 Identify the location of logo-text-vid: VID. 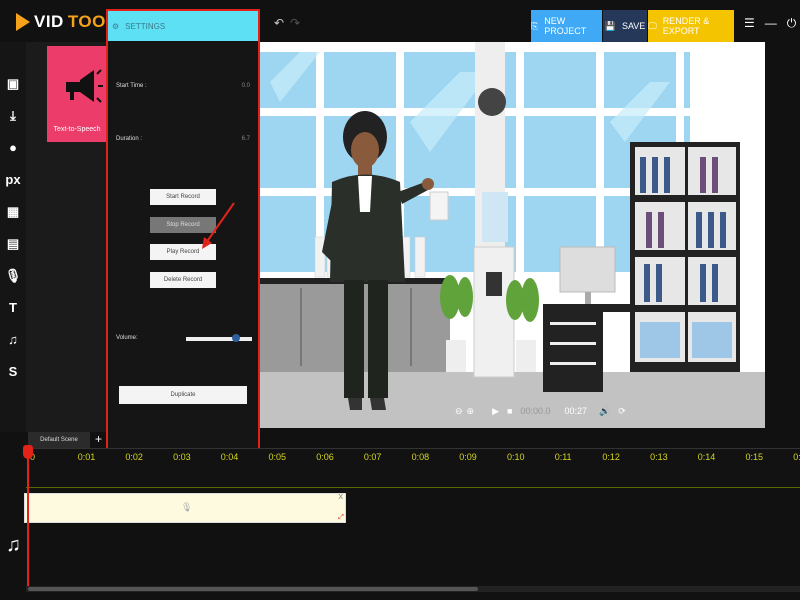
(49, 21).